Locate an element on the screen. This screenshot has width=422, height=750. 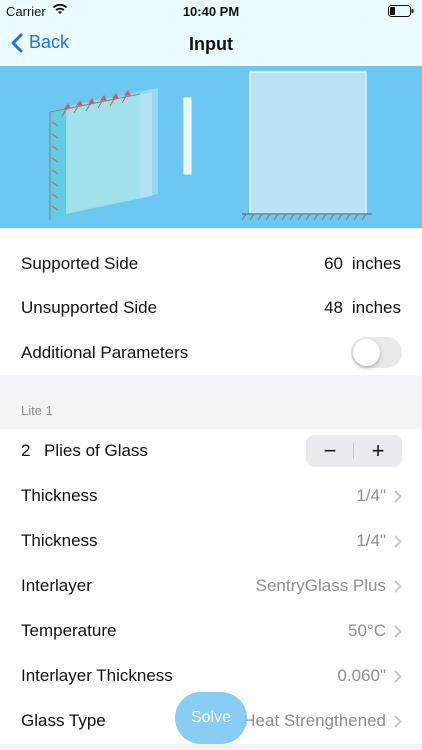
lite-header-label: Lite 1 is located at coordinates (37, 410).